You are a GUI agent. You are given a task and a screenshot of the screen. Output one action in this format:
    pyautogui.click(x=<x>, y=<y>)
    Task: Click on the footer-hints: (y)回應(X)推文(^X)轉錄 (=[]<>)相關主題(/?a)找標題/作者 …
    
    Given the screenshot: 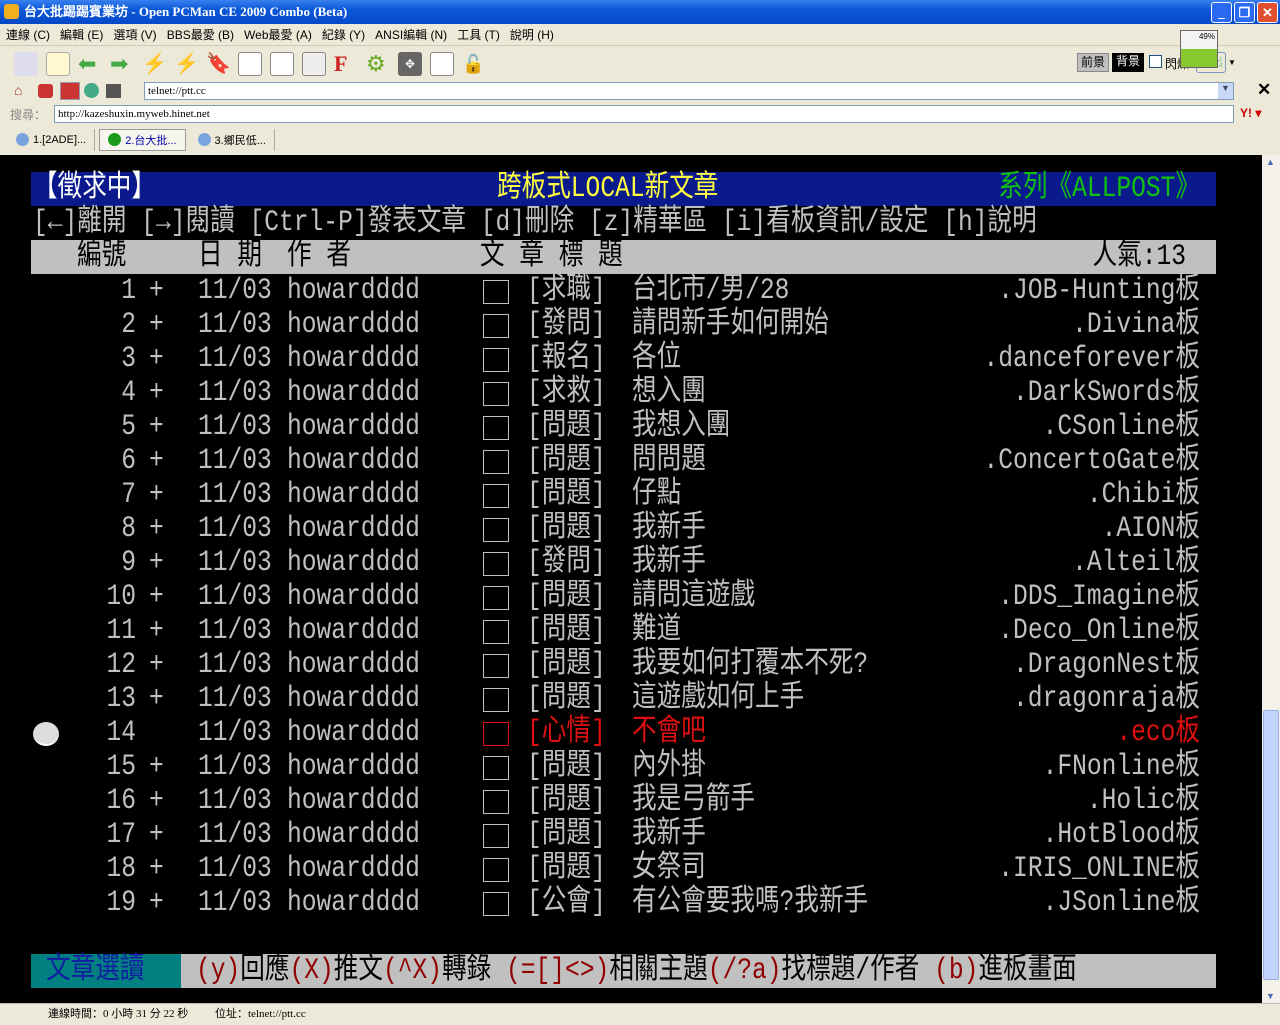 What is the action you would take?
    pyautogui.click(x=636, y=971)
    